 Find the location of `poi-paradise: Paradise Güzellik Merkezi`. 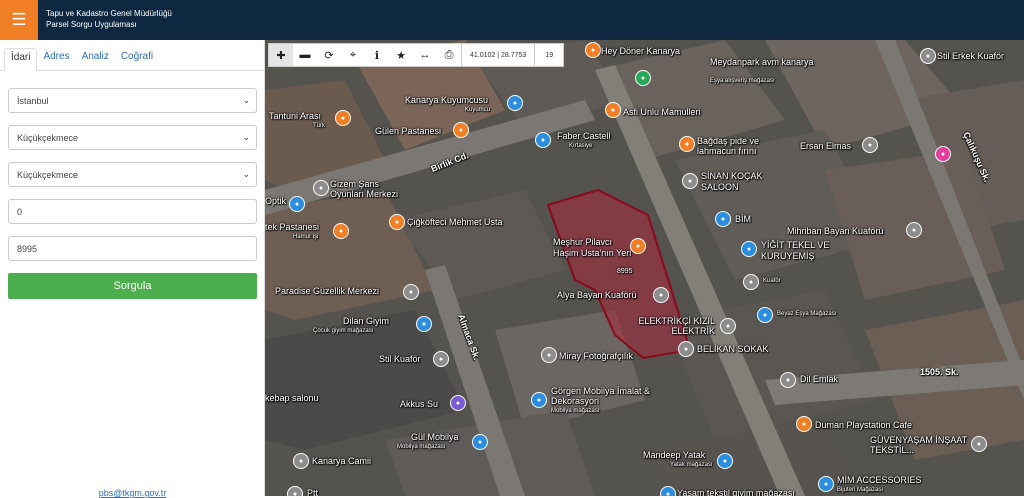

poi-paradise: Paradise Güzellik Merkezi is located at coordinates (327, 291).